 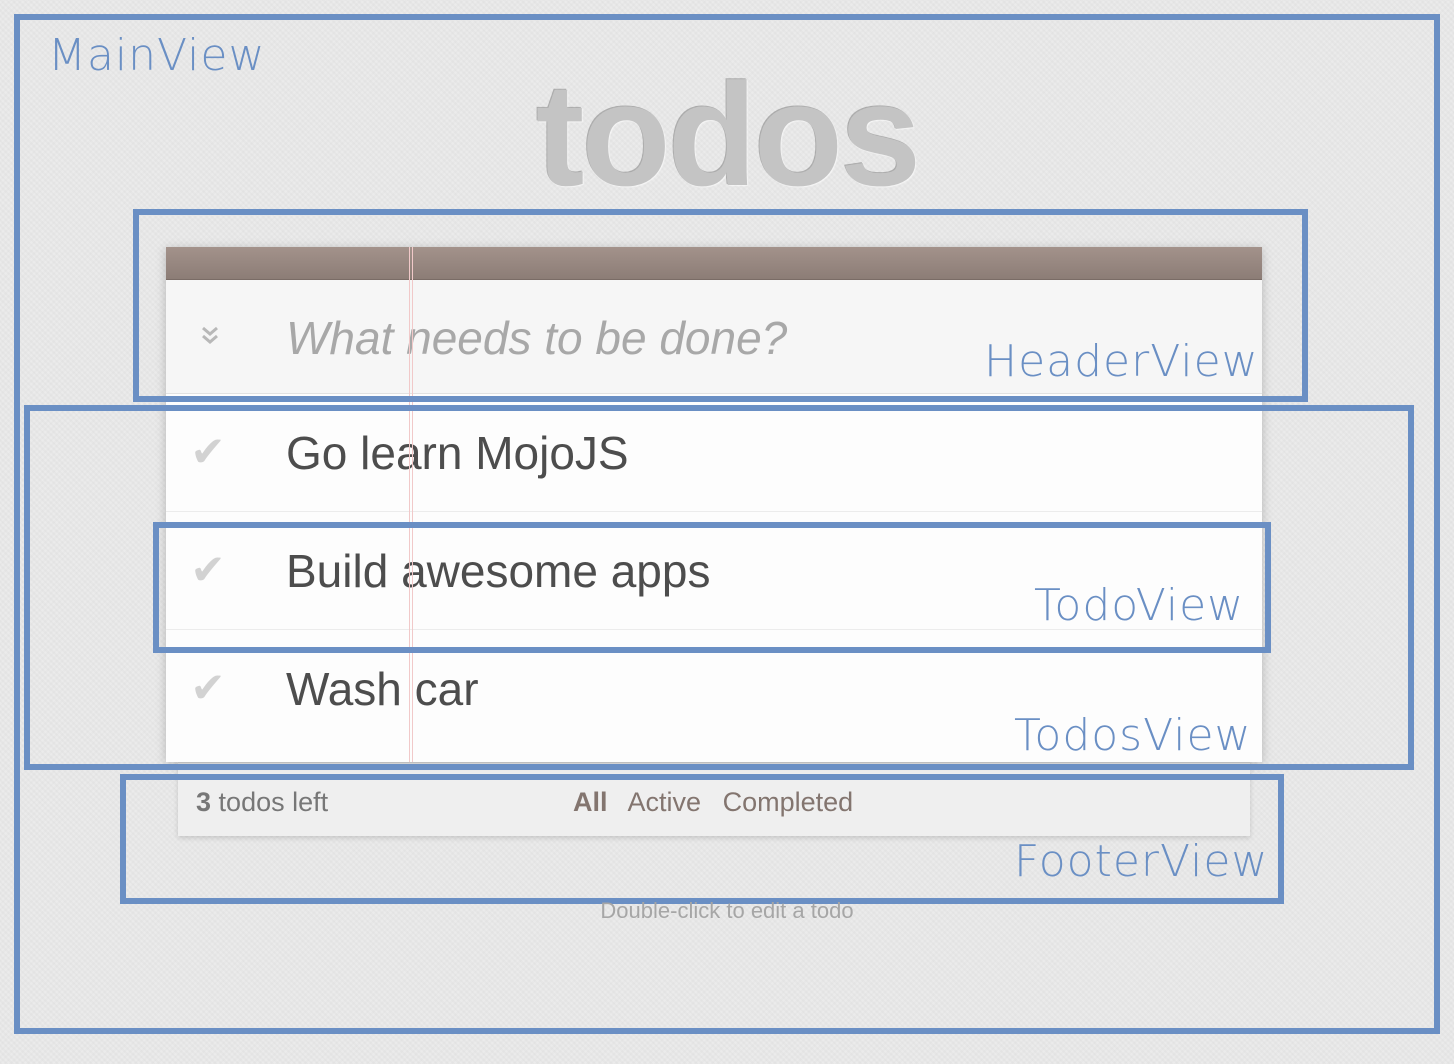 I want to click on footer-view-label: FooterView, so click(x=1141, y=861).